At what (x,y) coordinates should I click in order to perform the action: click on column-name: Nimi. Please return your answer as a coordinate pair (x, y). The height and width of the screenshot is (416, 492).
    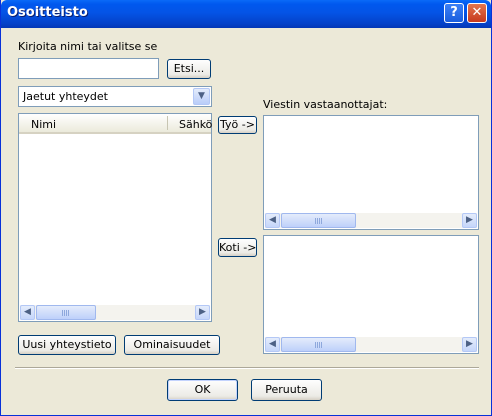
    Looking at the image, I should click on (43, 124).